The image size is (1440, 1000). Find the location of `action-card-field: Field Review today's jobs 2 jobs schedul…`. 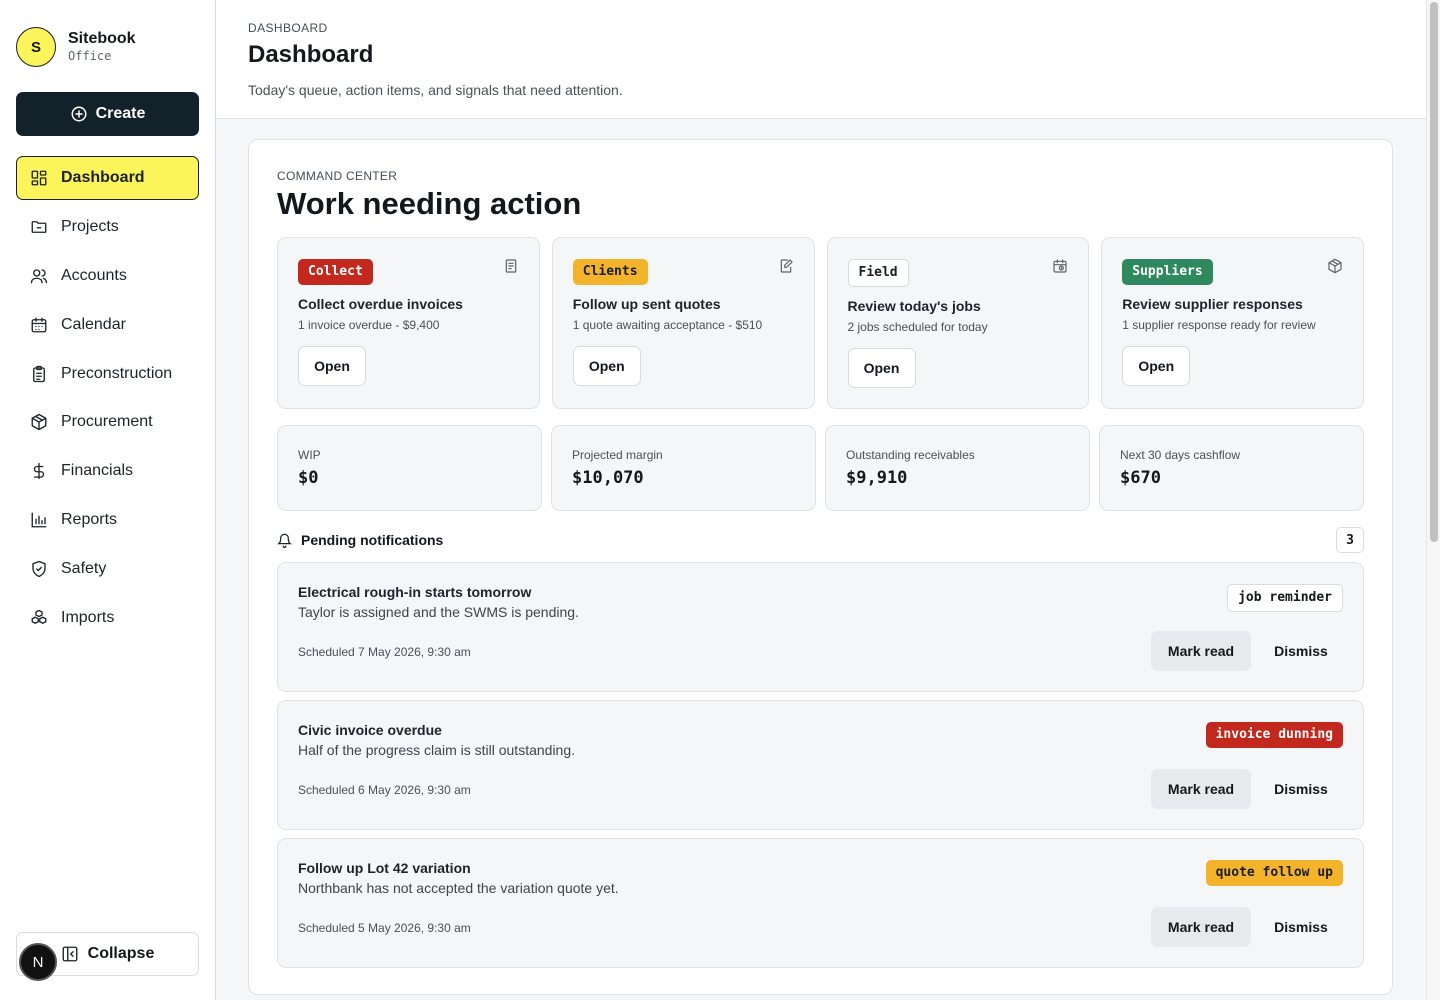

action-card-field: Field Review today's jobs 2 jobs schedul… is located at coordinates (958, 323).